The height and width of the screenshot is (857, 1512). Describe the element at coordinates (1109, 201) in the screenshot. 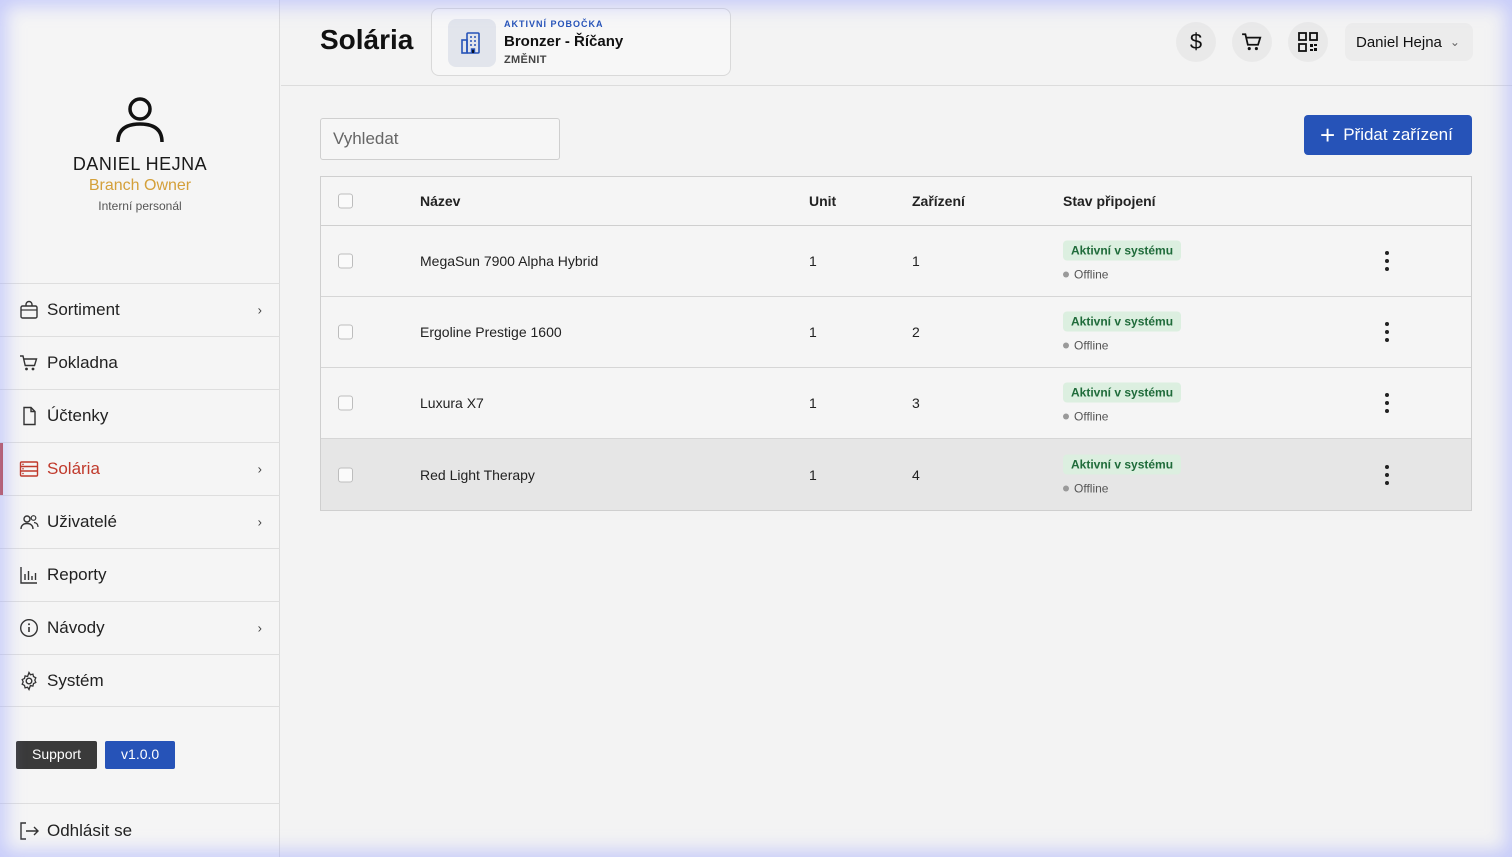

I see `column-status: Stav připojení` at that location.